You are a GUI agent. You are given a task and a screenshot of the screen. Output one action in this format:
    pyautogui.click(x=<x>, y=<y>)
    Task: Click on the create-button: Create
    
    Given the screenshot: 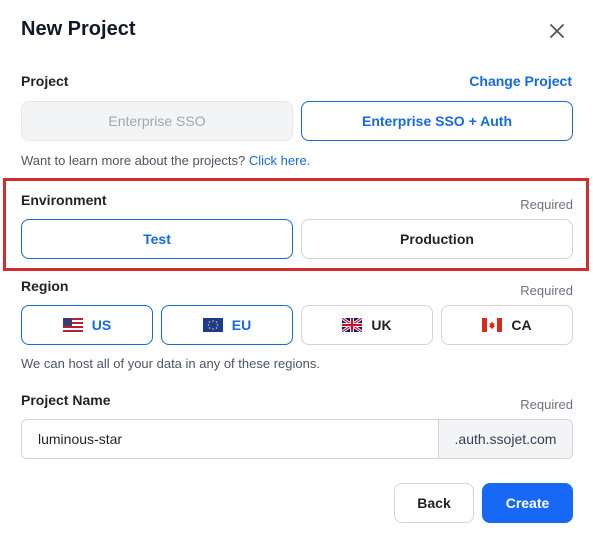 What is the action you would take?
    pyautogui.click(x=527, y=503)
    